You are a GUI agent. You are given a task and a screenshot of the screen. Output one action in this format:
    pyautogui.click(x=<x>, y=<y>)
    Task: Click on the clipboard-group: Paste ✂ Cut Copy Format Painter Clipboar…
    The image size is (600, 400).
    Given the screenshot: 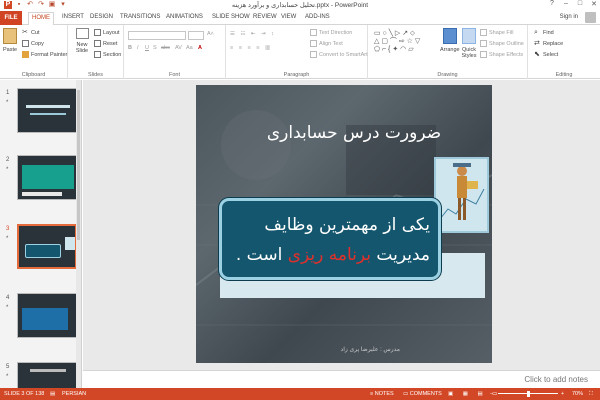 What is the action you would take?
    pyautogui.click(x=34, y=52)
    